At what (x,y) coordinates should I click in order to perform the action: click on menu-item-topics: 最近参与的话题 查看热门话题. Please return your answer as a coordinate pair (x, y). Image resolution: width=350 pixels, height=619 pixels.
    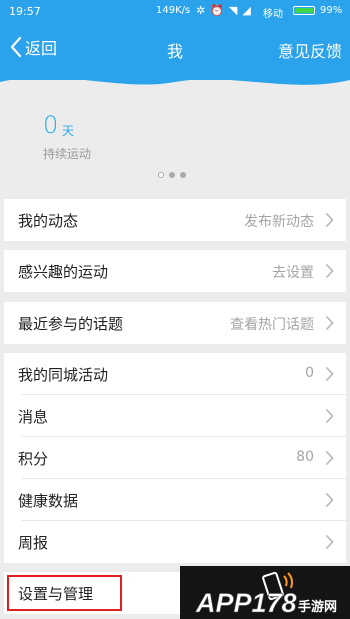
    Looking at the image, I should click on (175, 323).